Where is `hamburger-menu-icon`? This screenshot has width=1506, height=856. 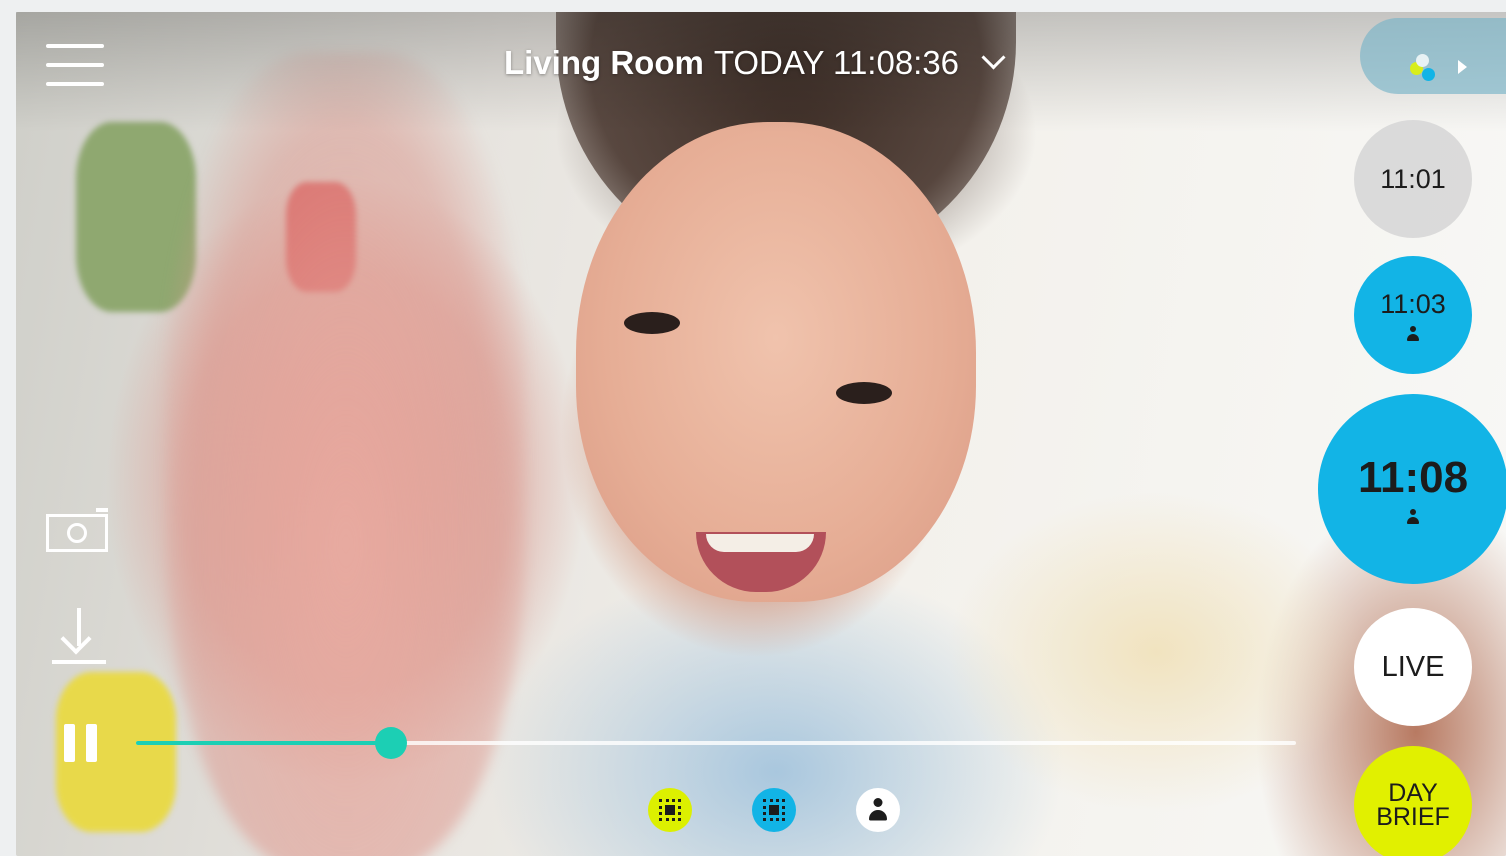 hamburger-menu-icon is located at coordinates (75, 67).